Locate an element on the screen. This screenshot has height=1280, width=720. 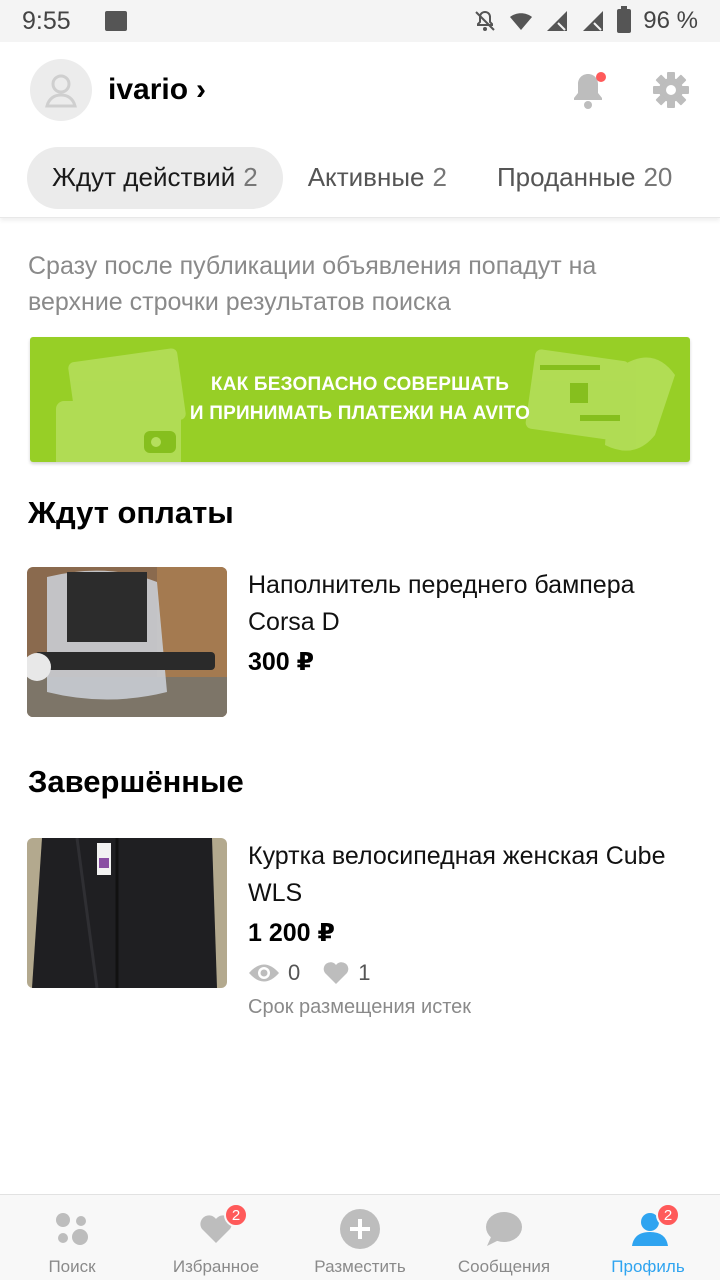
nav-label: Сообщения is located at coordinates (504, 1266).